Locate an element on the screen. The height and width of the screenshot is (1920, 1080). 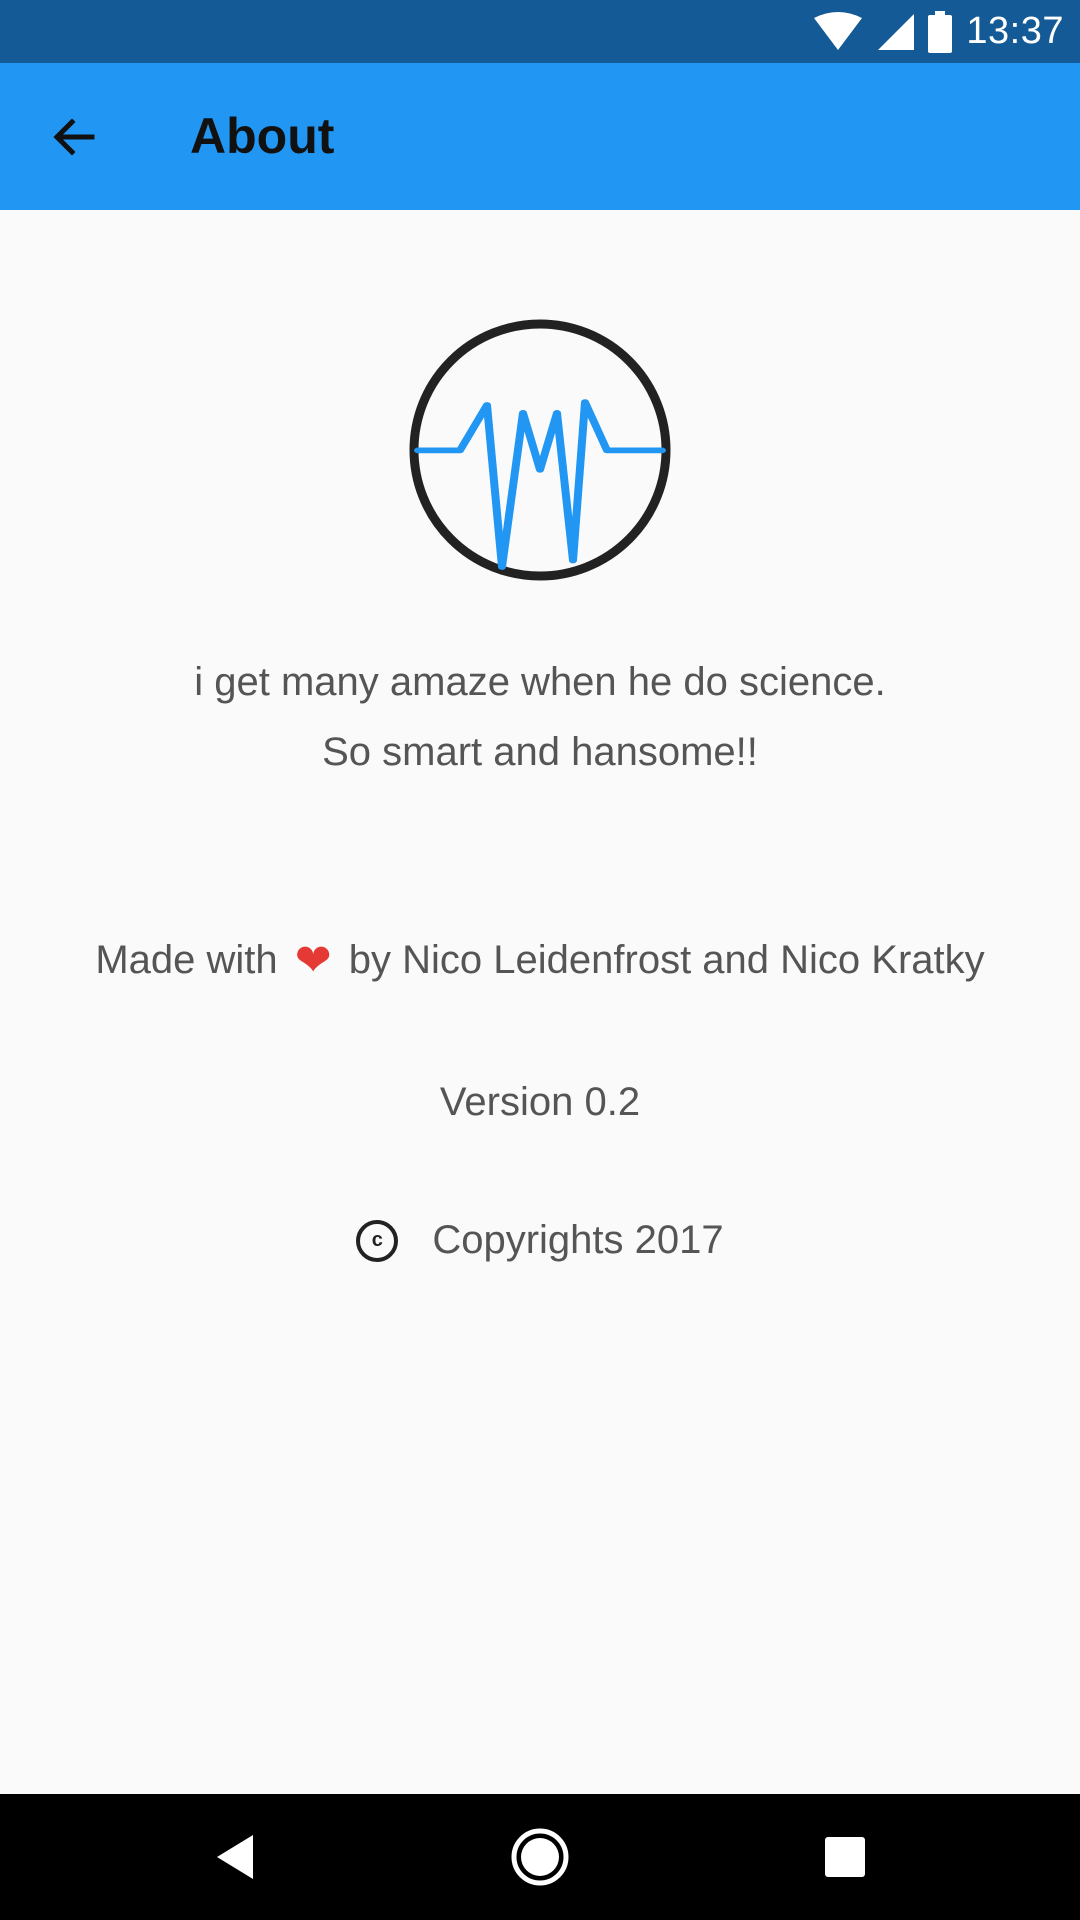
tagline-line-2: So smart and hansome!! is located at coordinates (540, 752).